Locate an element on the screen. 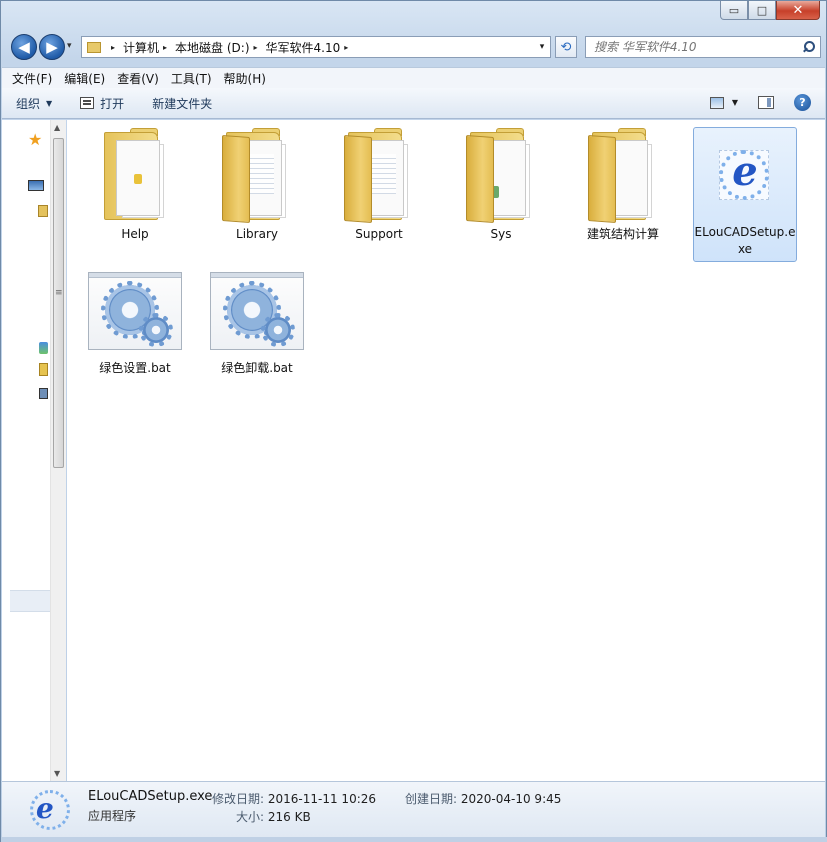 This screenshot has height=842, width=827. scroll-up-arrow-icon: ▲ is located at coordinates (57, 127).